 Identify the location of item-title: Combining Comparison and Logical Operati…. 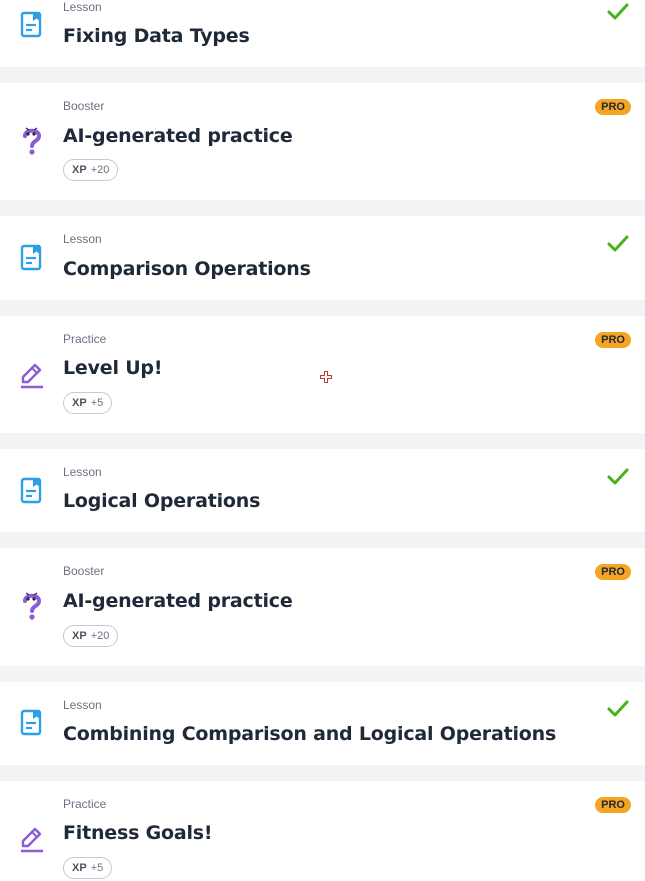
(310, 734).